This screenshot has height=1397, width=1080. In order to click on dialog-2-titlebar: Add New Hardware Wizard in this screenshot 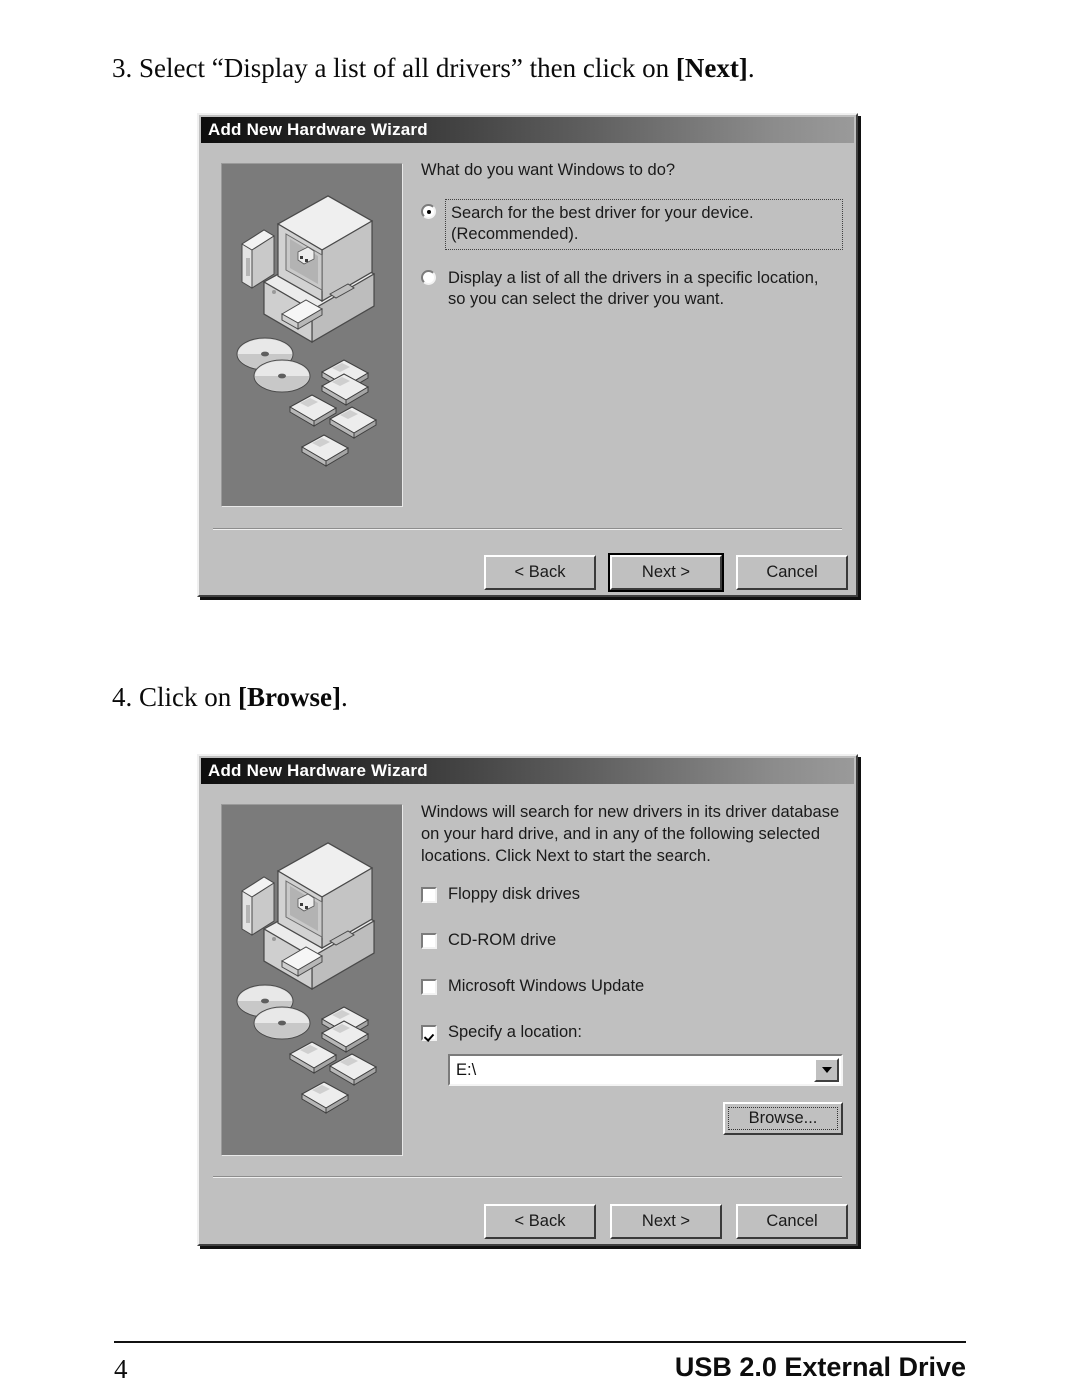, I will do `click(527, 771)`.